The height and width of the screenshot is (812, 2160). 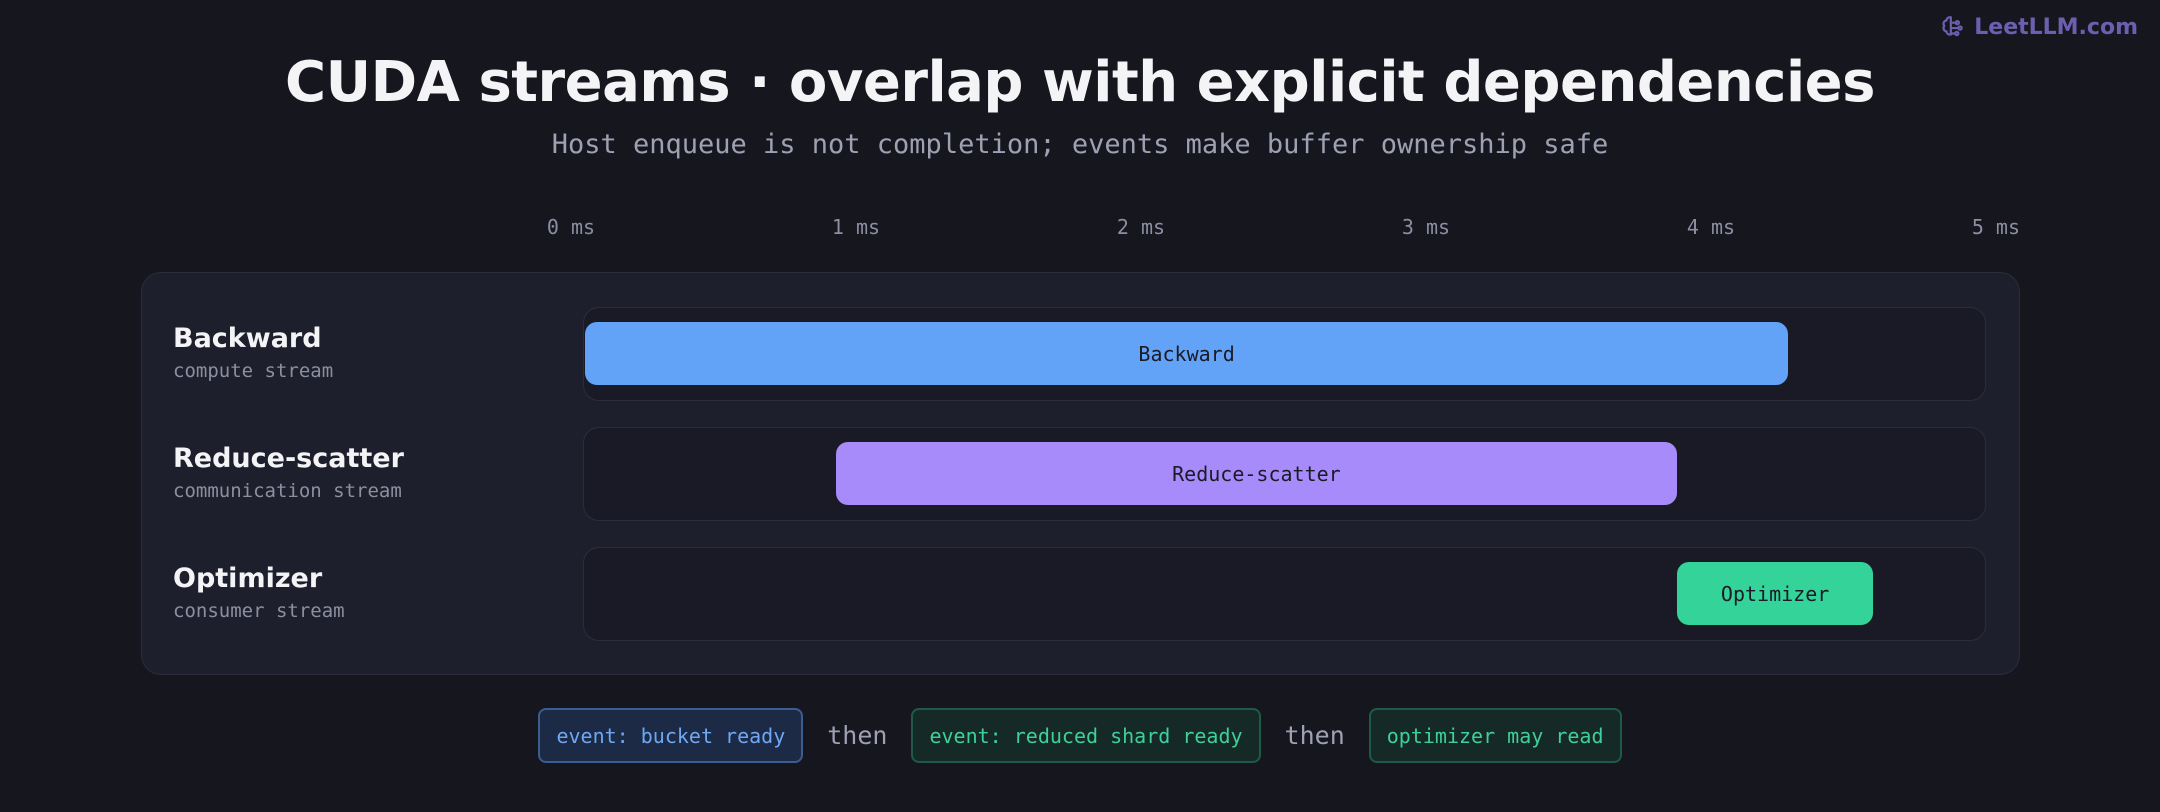 I want to click on stream-bar-reduce-scatter: Reduce-scatter, so click(x=1256, y=473).